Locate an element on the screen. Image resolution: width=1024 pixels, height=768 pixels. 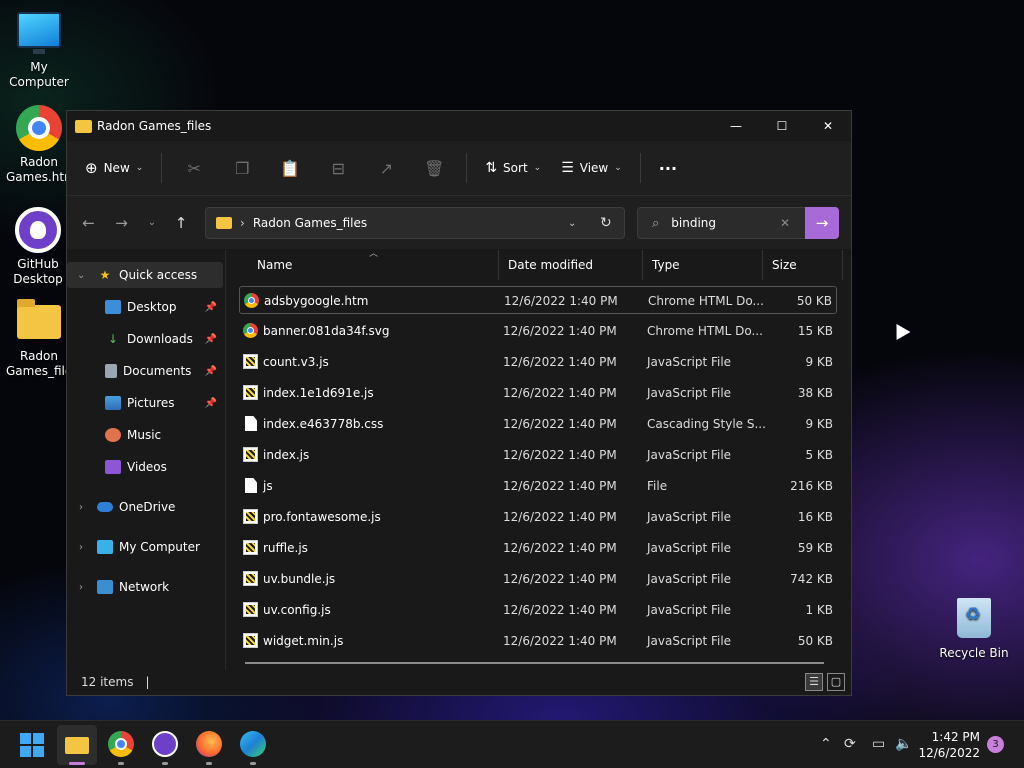
notification-badge: 3 is located at coordinates (995, 744).